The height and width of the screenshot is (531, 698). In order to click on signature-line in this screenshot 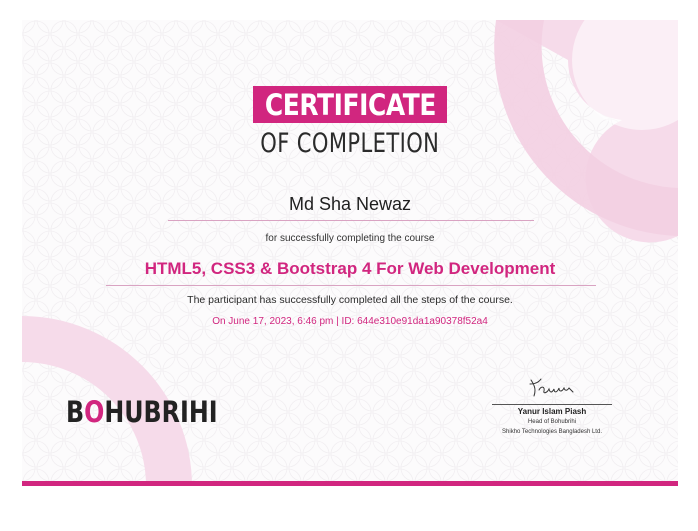, I will do `click(552, 404)`.